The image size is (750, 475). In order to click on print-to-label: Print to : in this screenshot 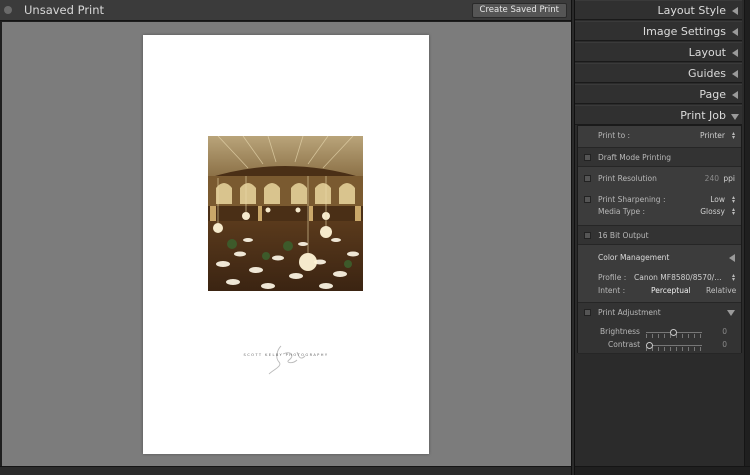, I will do `click(614, 135)`.